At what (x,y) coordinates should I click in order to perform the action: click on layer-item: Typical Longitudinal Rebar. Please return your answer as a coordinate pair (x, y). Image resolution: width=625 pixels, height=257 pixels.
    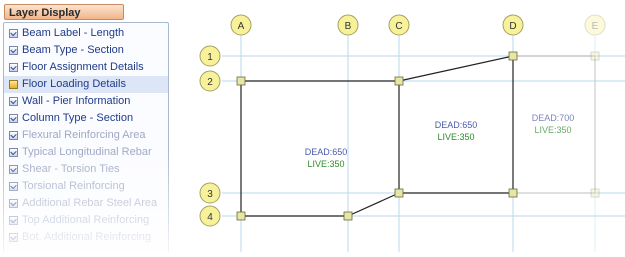
    Looking at the image, I should click on (86, 152).